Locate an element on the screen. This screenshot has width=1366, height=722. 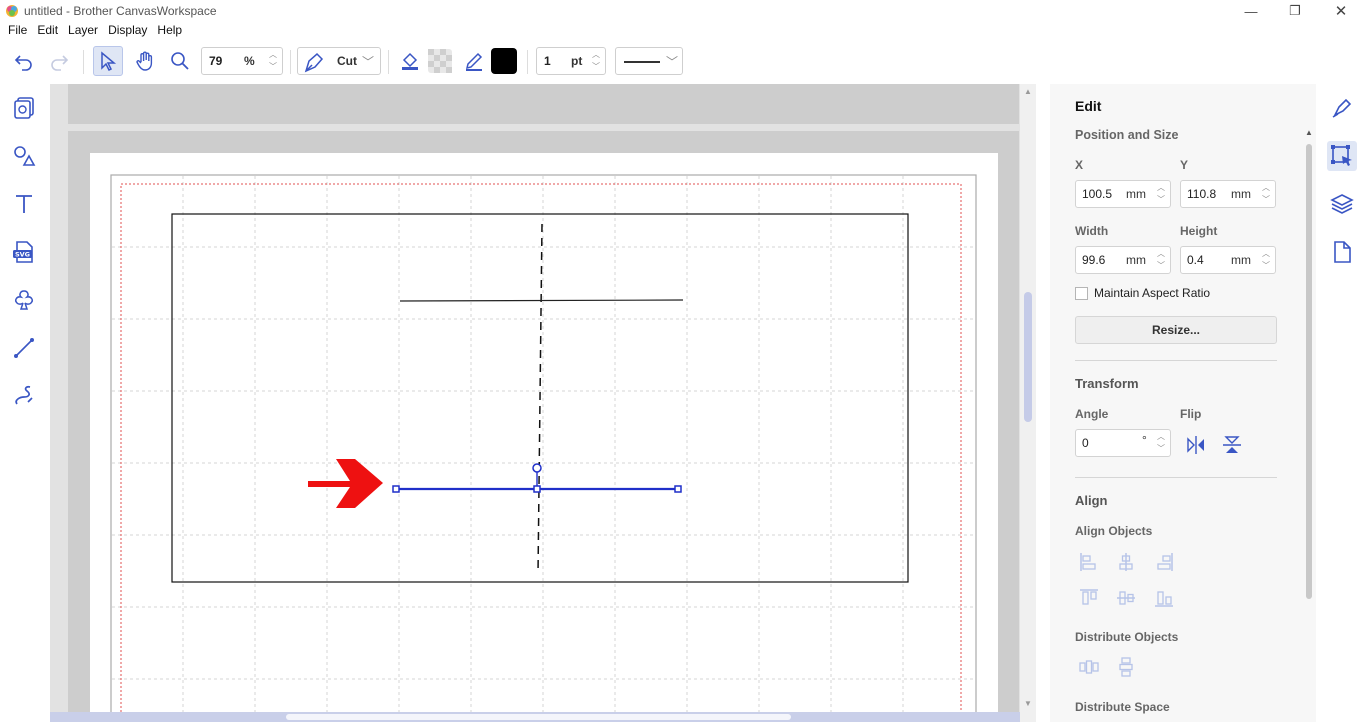
align-bottom-icon is located at coordinates (1164, 599).